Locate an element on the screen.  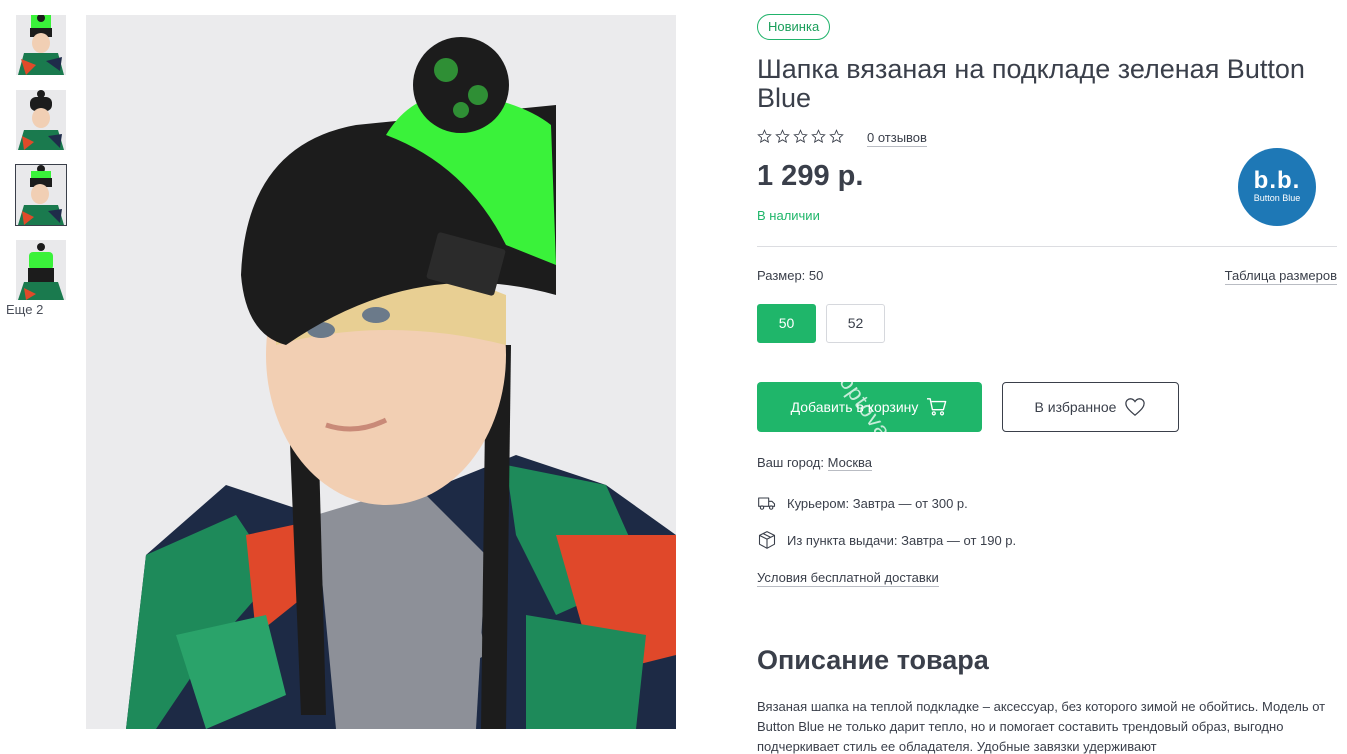
new-badge: Новинка is located at coordinates (794, 27).